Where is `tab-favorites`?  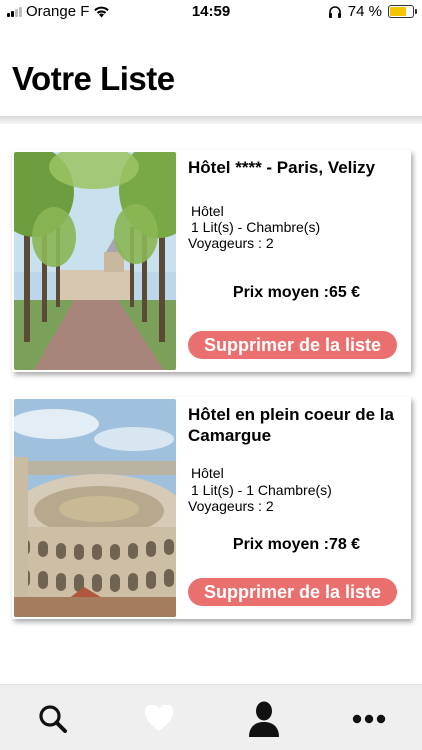 tab-favorites is located at coordinates (159, 719).